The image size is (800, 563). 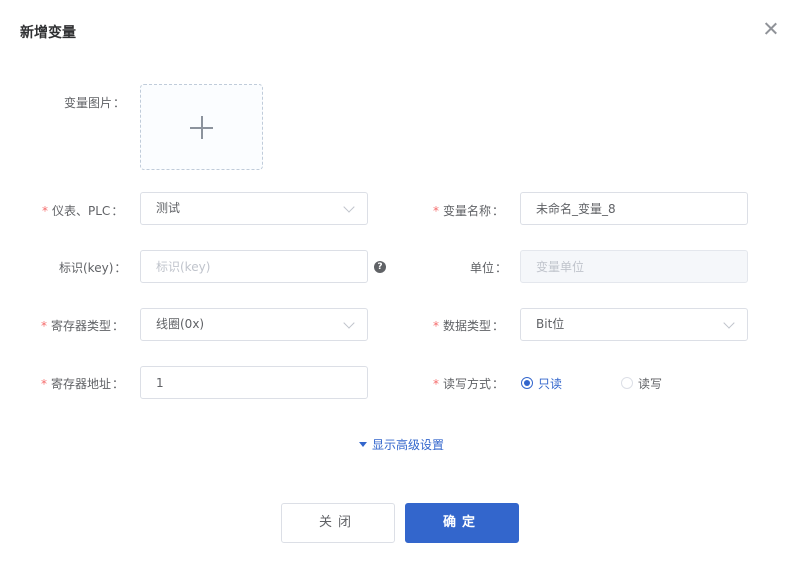 I want to click on register-addr-input, so click(x=254, y=382).